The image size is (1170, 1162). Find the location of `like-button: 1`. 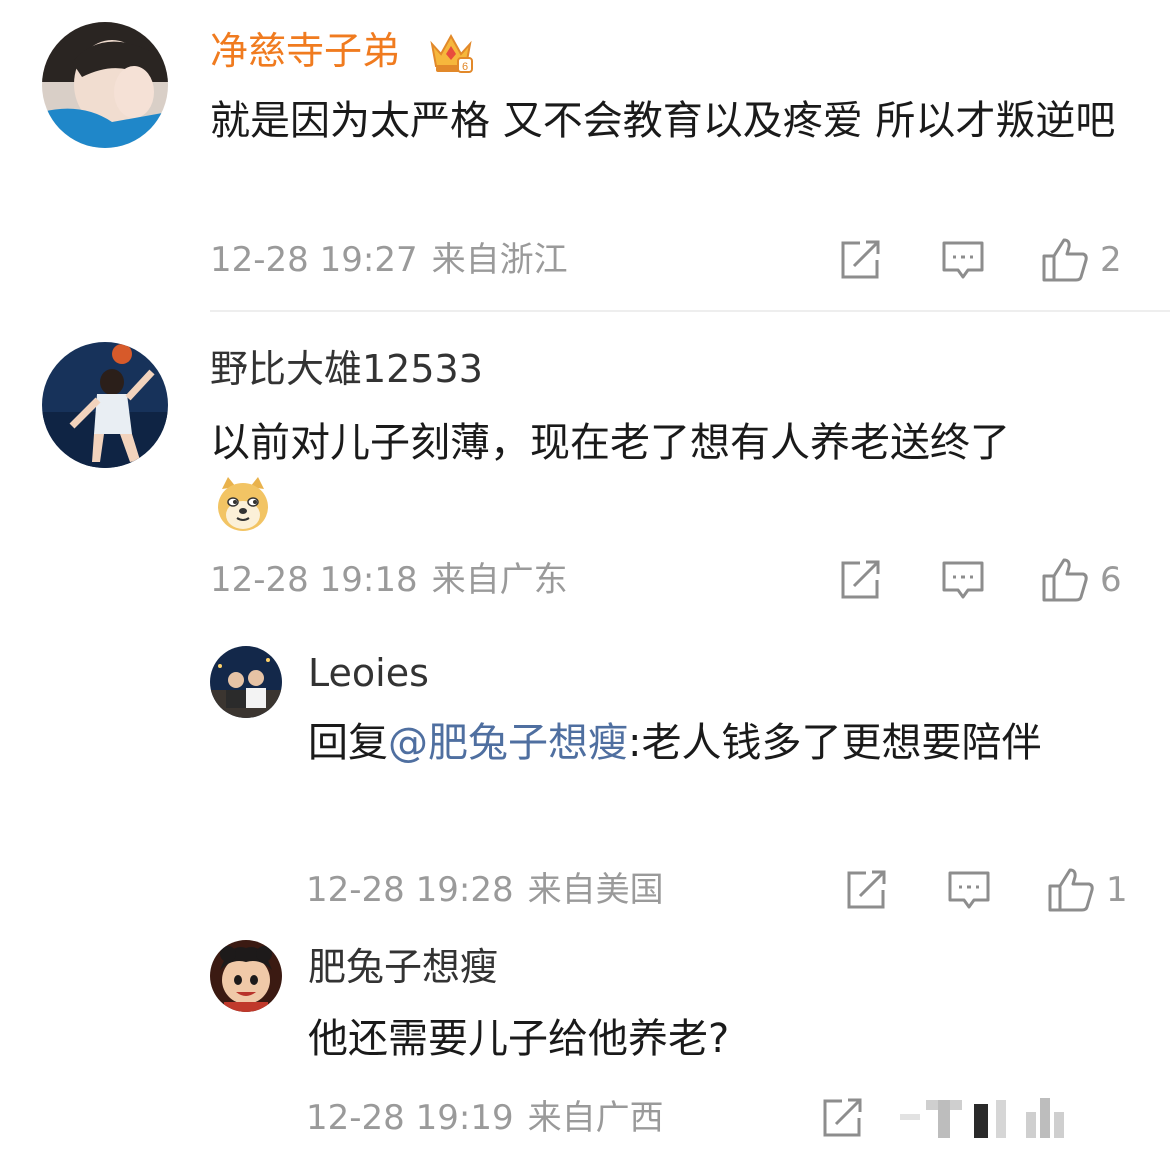

like-button: 1 is located at coordinates (1087, 890).